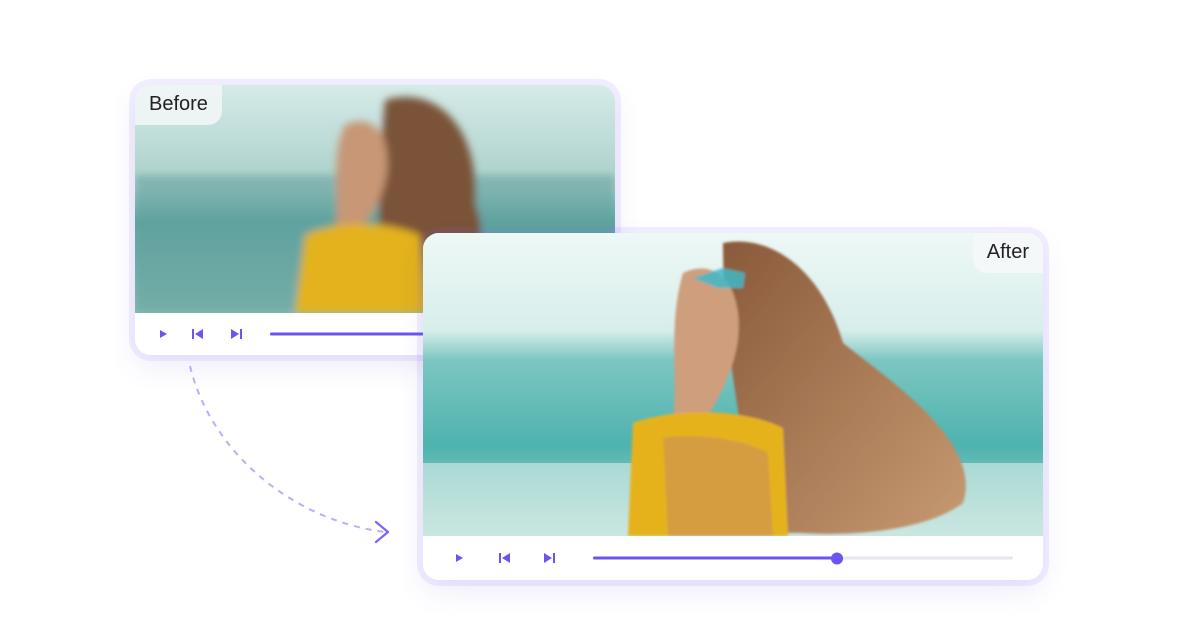 Image resolution: width=1200 pixels, height=628 pixels. Describe the element at coordinates (352, 334) in the screenshot. I see `before-progress-fill` at that location.